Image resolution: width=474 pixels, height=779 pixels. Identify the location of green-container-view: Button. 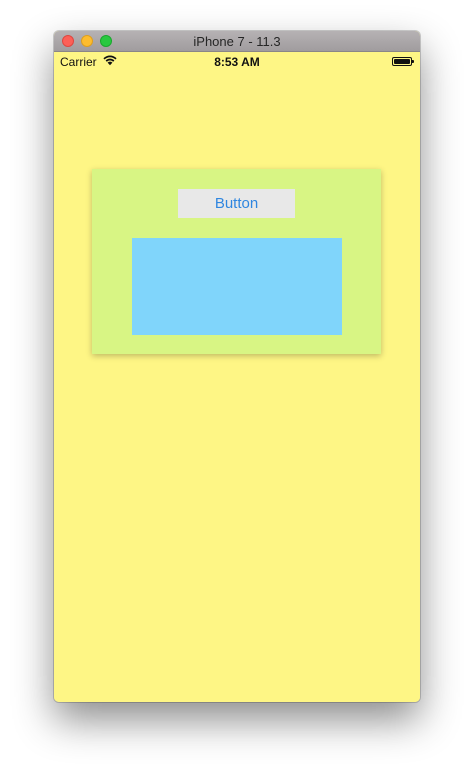
(236, 261).